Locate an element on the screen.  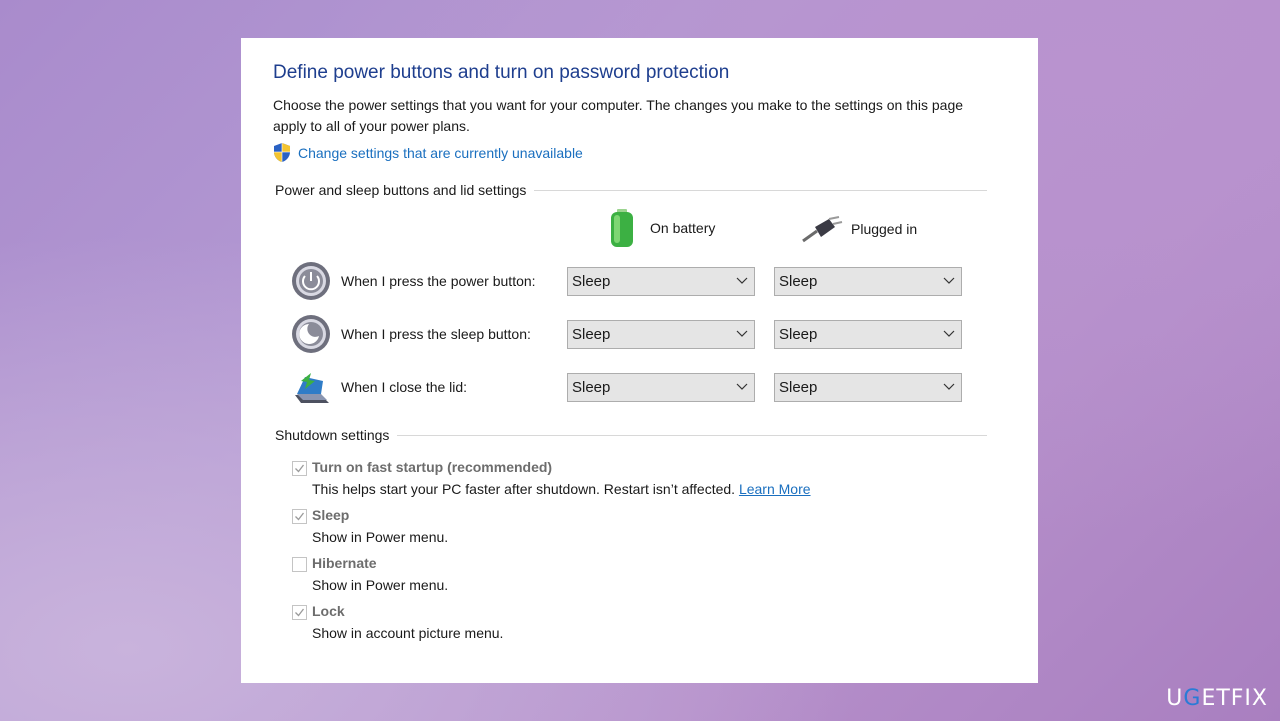
plugged-column-header: Plugged in is located at coordinates (859, 229).